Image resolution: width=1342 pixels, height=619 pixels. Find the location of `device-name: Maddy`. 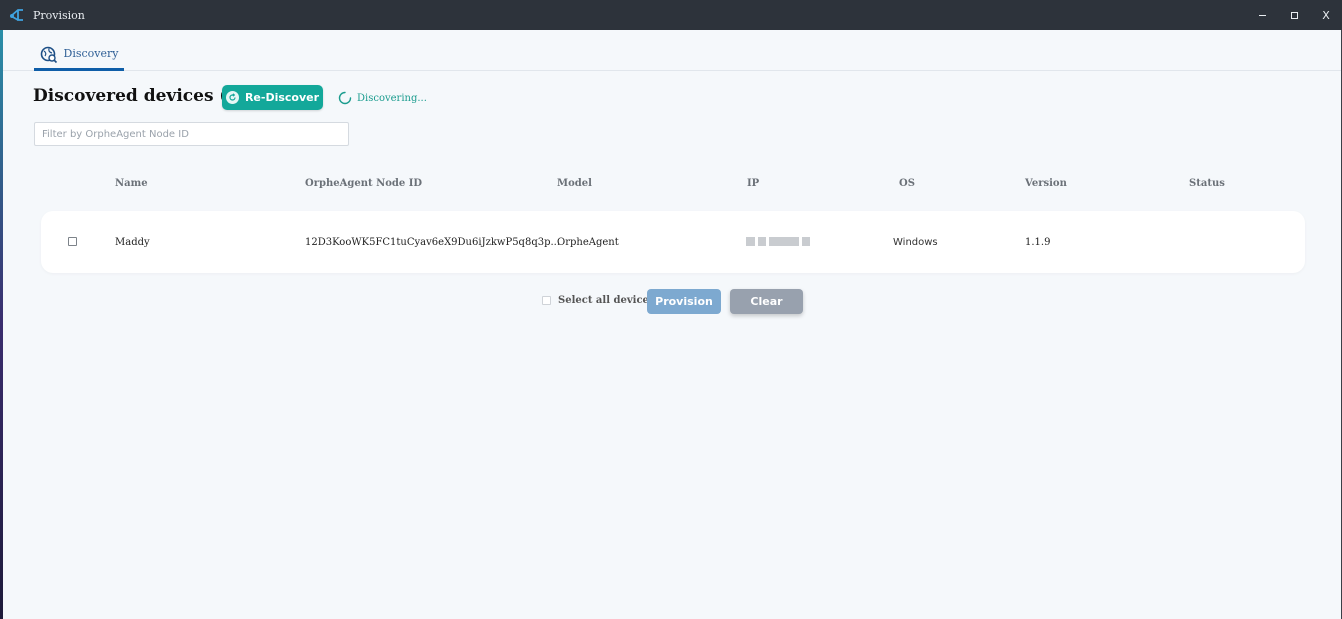

device-name: Maddy is located at coordinates (132, 242).